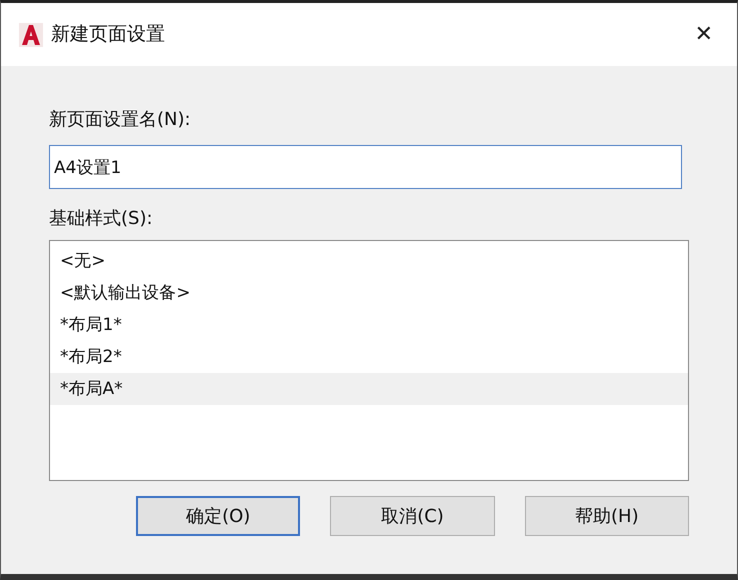 This screenshot has height=580, width=738. What do you see at coordinates (218, 516) in the screenshot?
I see `dialog-button: 确定(O)` at bounding box center [218, 516].